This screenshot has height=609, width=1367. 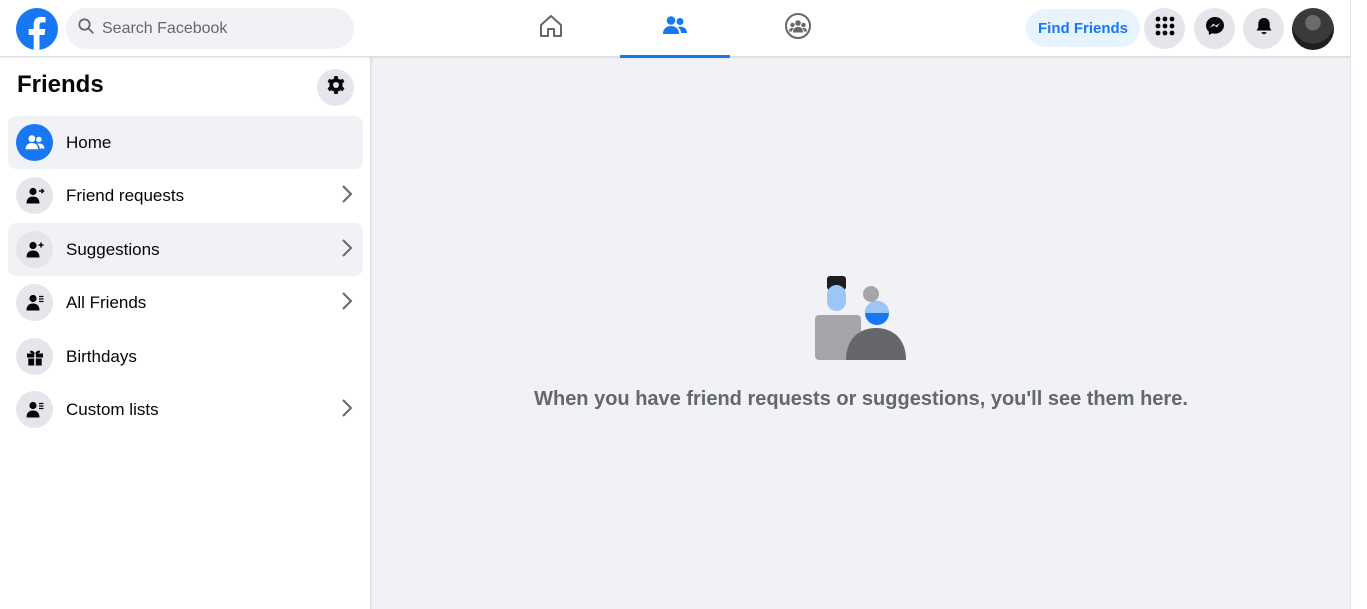 What do you see at coordinates (101, 356) in the screenshot?
I see `sidebar-item-label: Birthdays` at bounding box center [101, 356].